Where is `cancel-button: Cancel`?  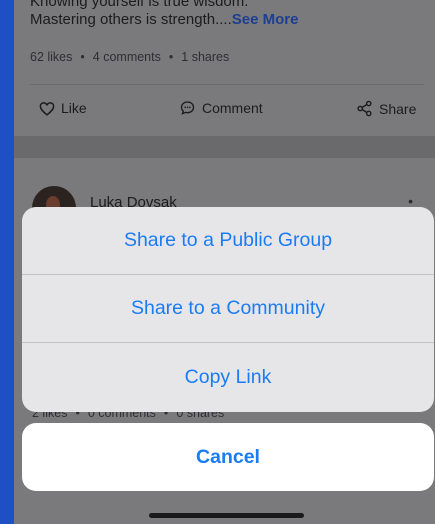
cancel-button: Cancel is located at coordinates (228, 457).